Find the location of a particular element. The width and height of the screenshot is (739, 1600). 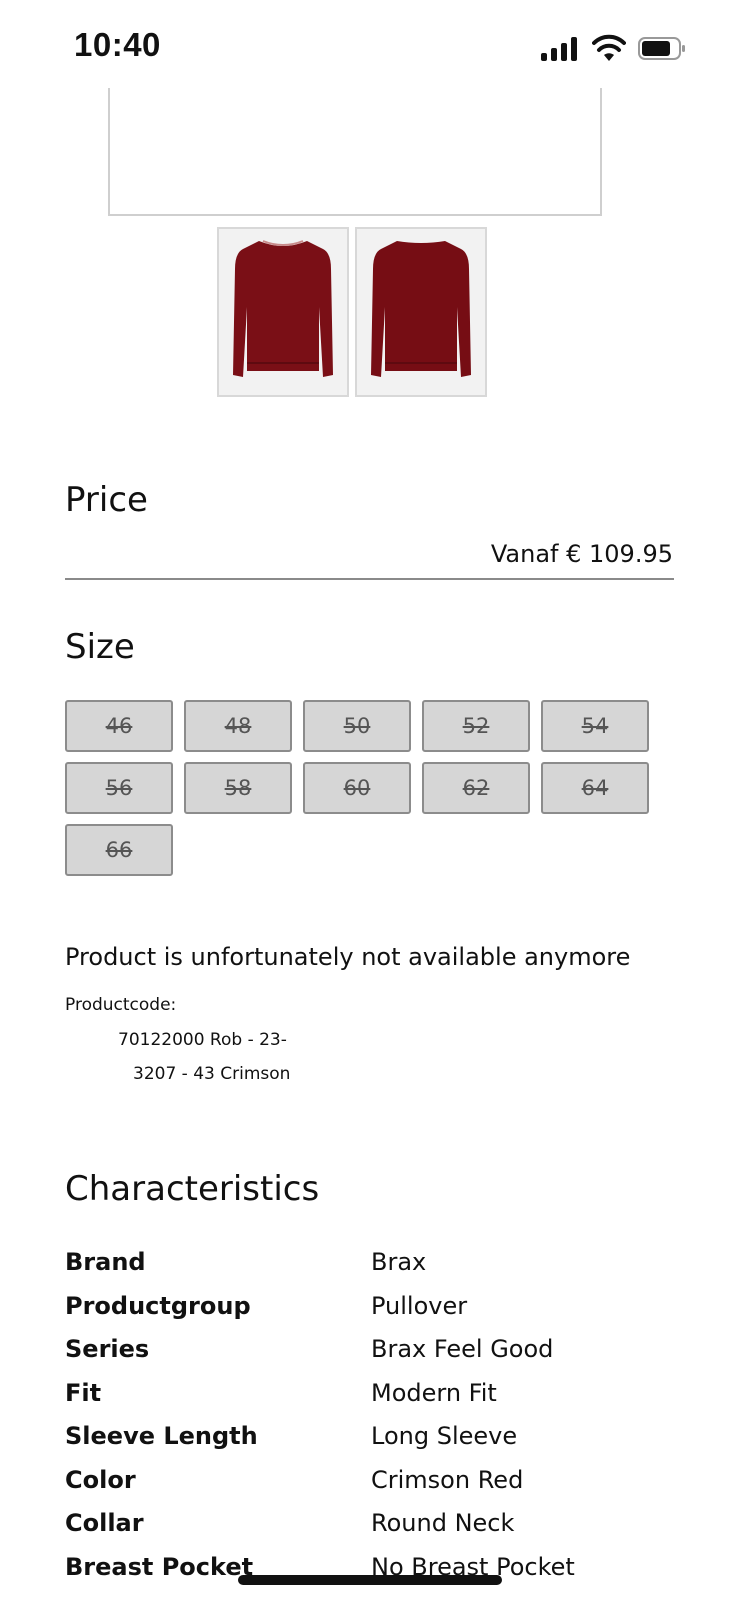

divider is located at coordinates (369, 579).